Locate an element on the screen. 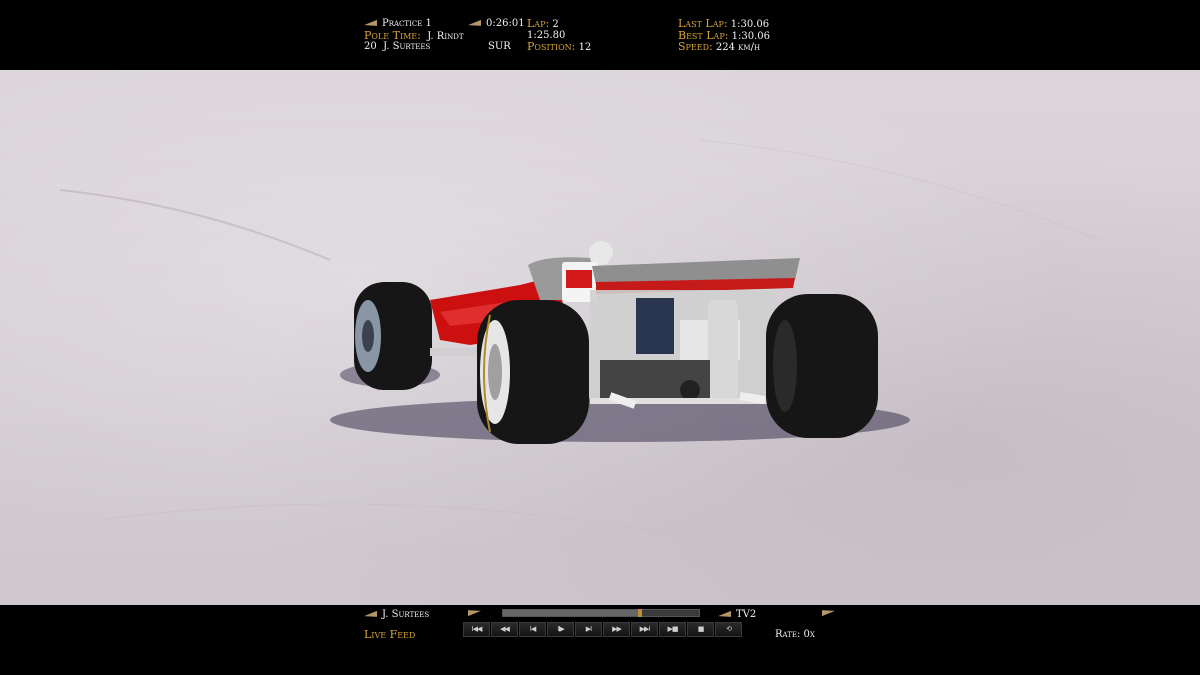 The width and height of the screenshot is (1200, 675). camera-prev-arrow-icon is located at coordinates (724, 614).